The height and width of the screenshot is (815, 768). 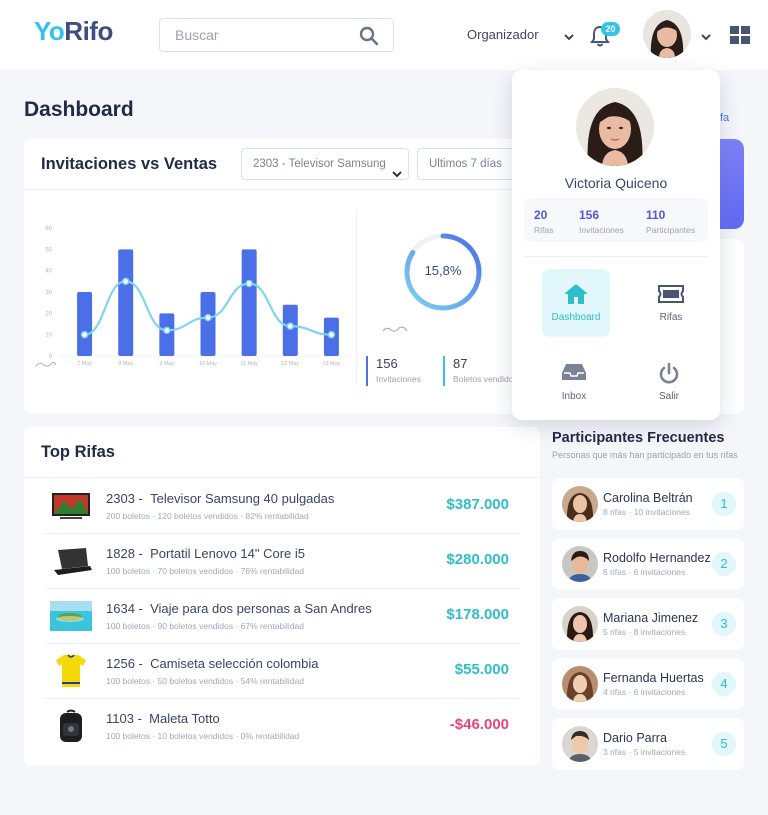 I want to click on participant-row: Dario Parra 3 rifas · 5 invitaciones 5, so click(x=648, y=744).